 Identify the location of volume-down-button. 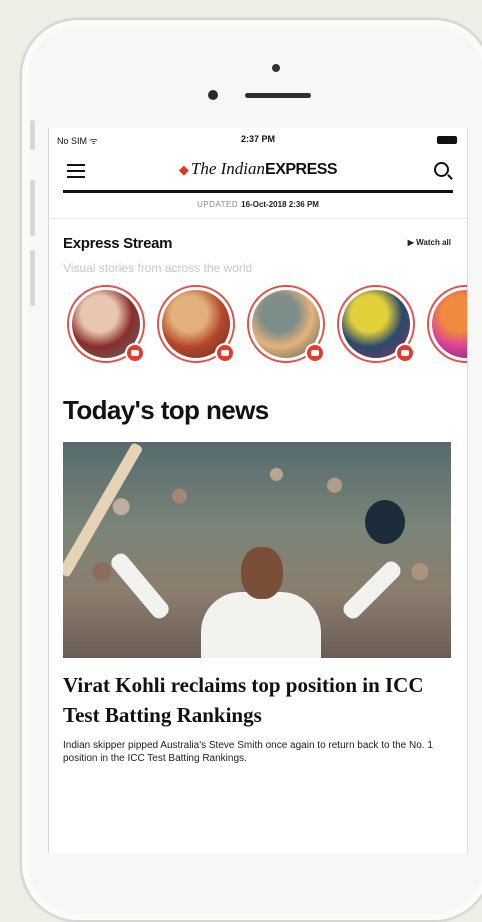
(32, 278).